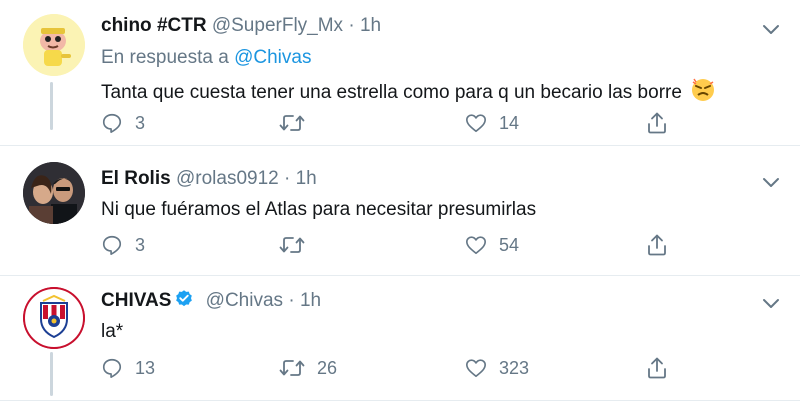  What do you see at coordinates (154, 25) in the screenshot?
I see `display-name: chino #CTR` at bounding box center [154, 25].